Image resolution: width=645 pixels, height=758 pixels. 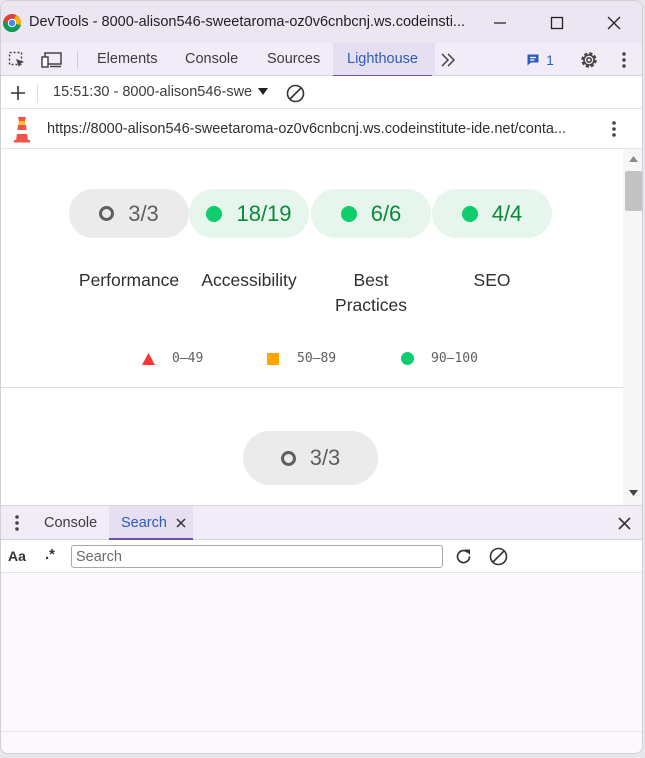 I want to click on clear-search-button, so click(x=498, y=556).